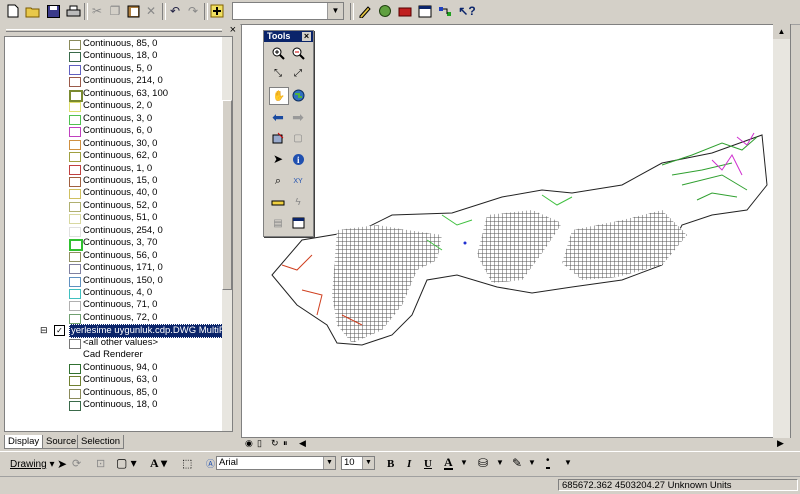 Image resolution: width=800 pixels, height=494 pixels. I want to click on scroll-up-icon: ▲, so click(781, 31).